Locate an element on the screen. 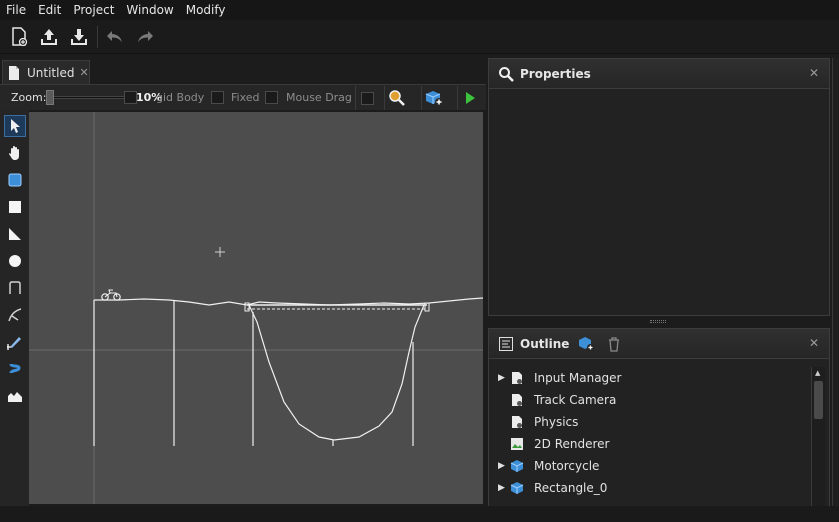 The height and width of the screenshot is (522, 839). zoom-label: Zoom: is located at coordinates (29, 97).